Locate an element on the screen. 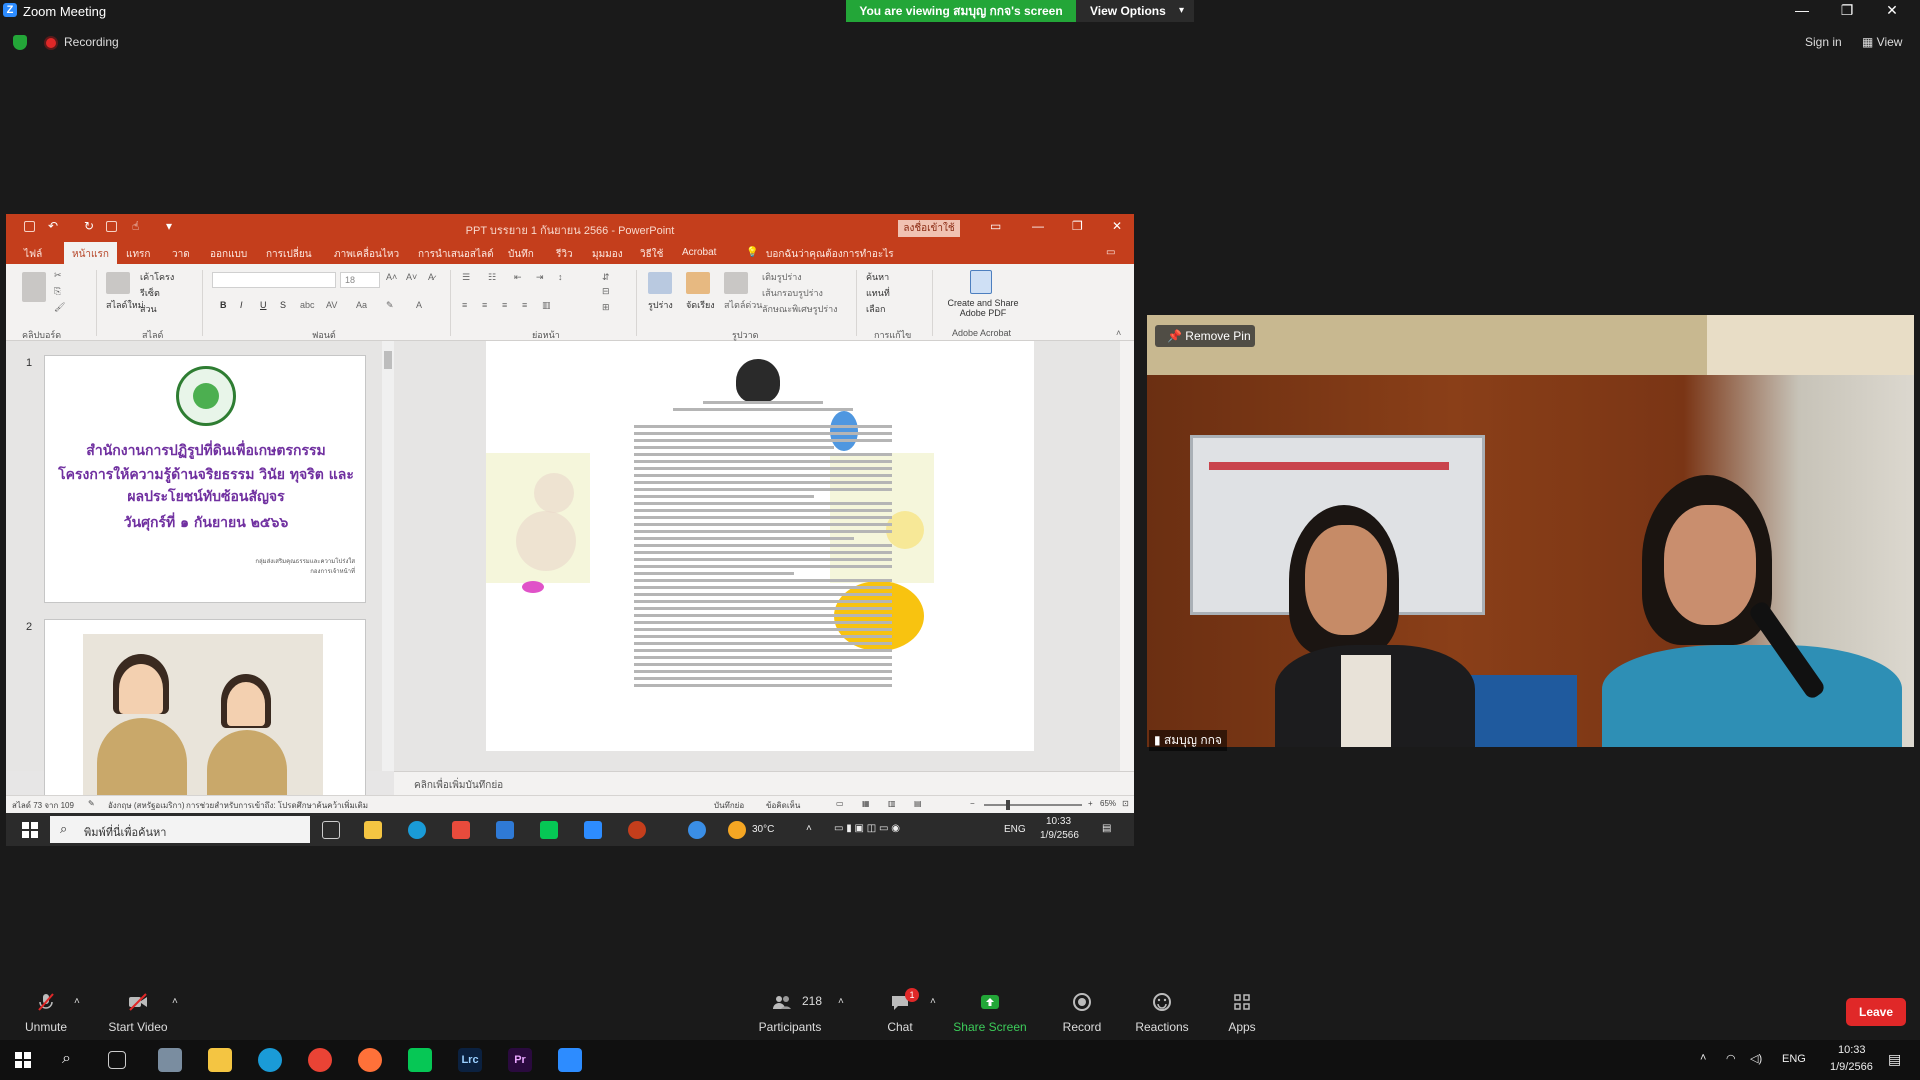  quick-styles-icon is located at coordinates (736, 283).